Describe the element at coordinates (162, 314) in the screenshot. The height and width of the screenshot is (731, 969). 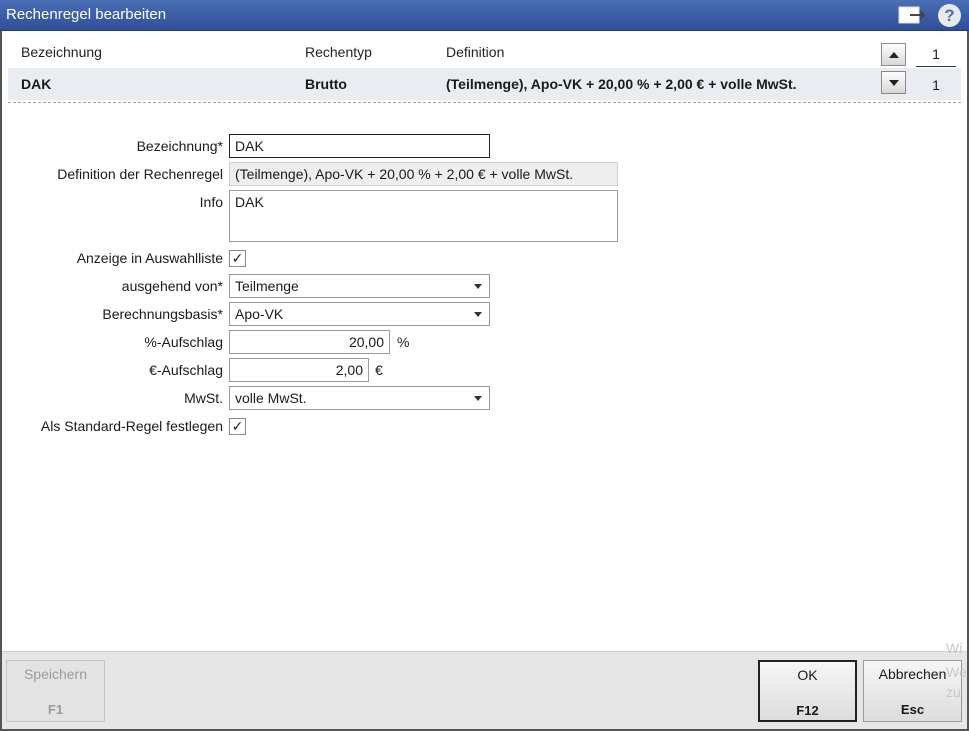
I see `label-basis: Berechnungsbasis*` at that location.